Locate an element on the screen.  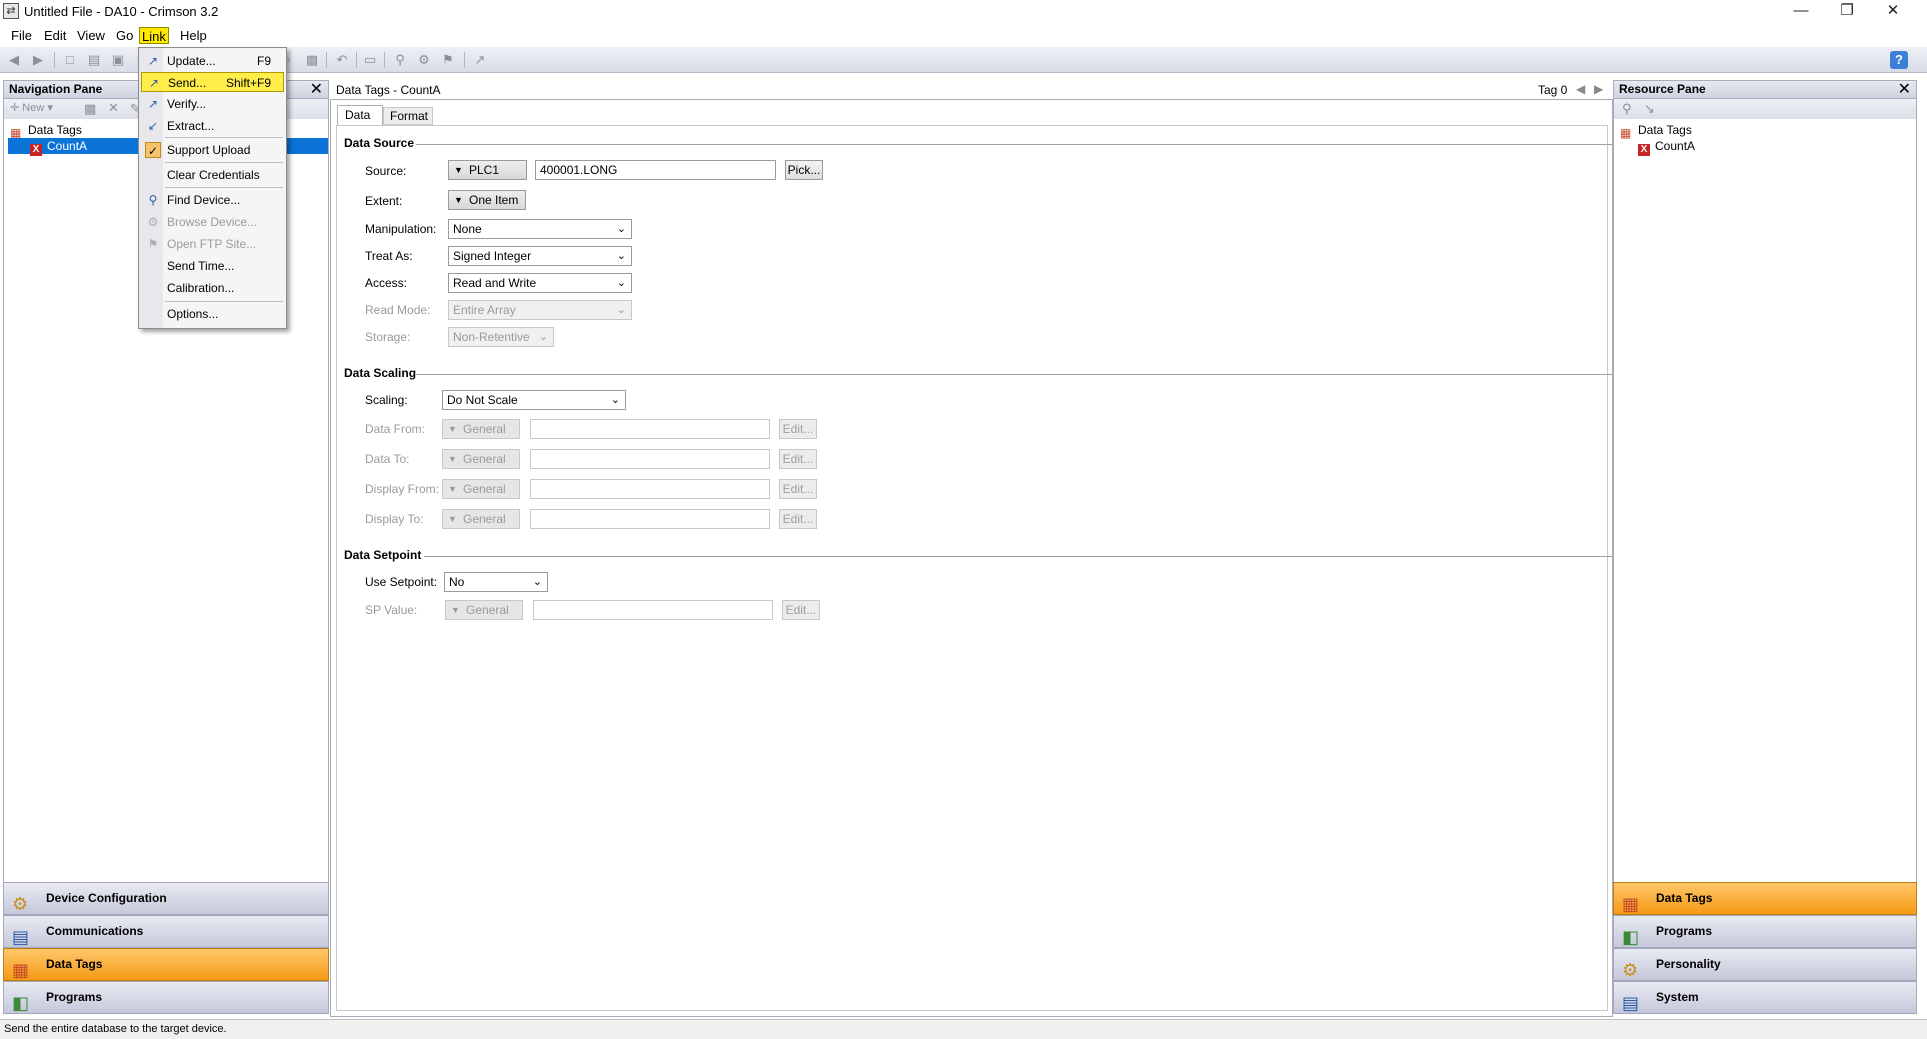
resource-category-data-tags: ▦ Data Tags is located at coordinates (1765, 898).